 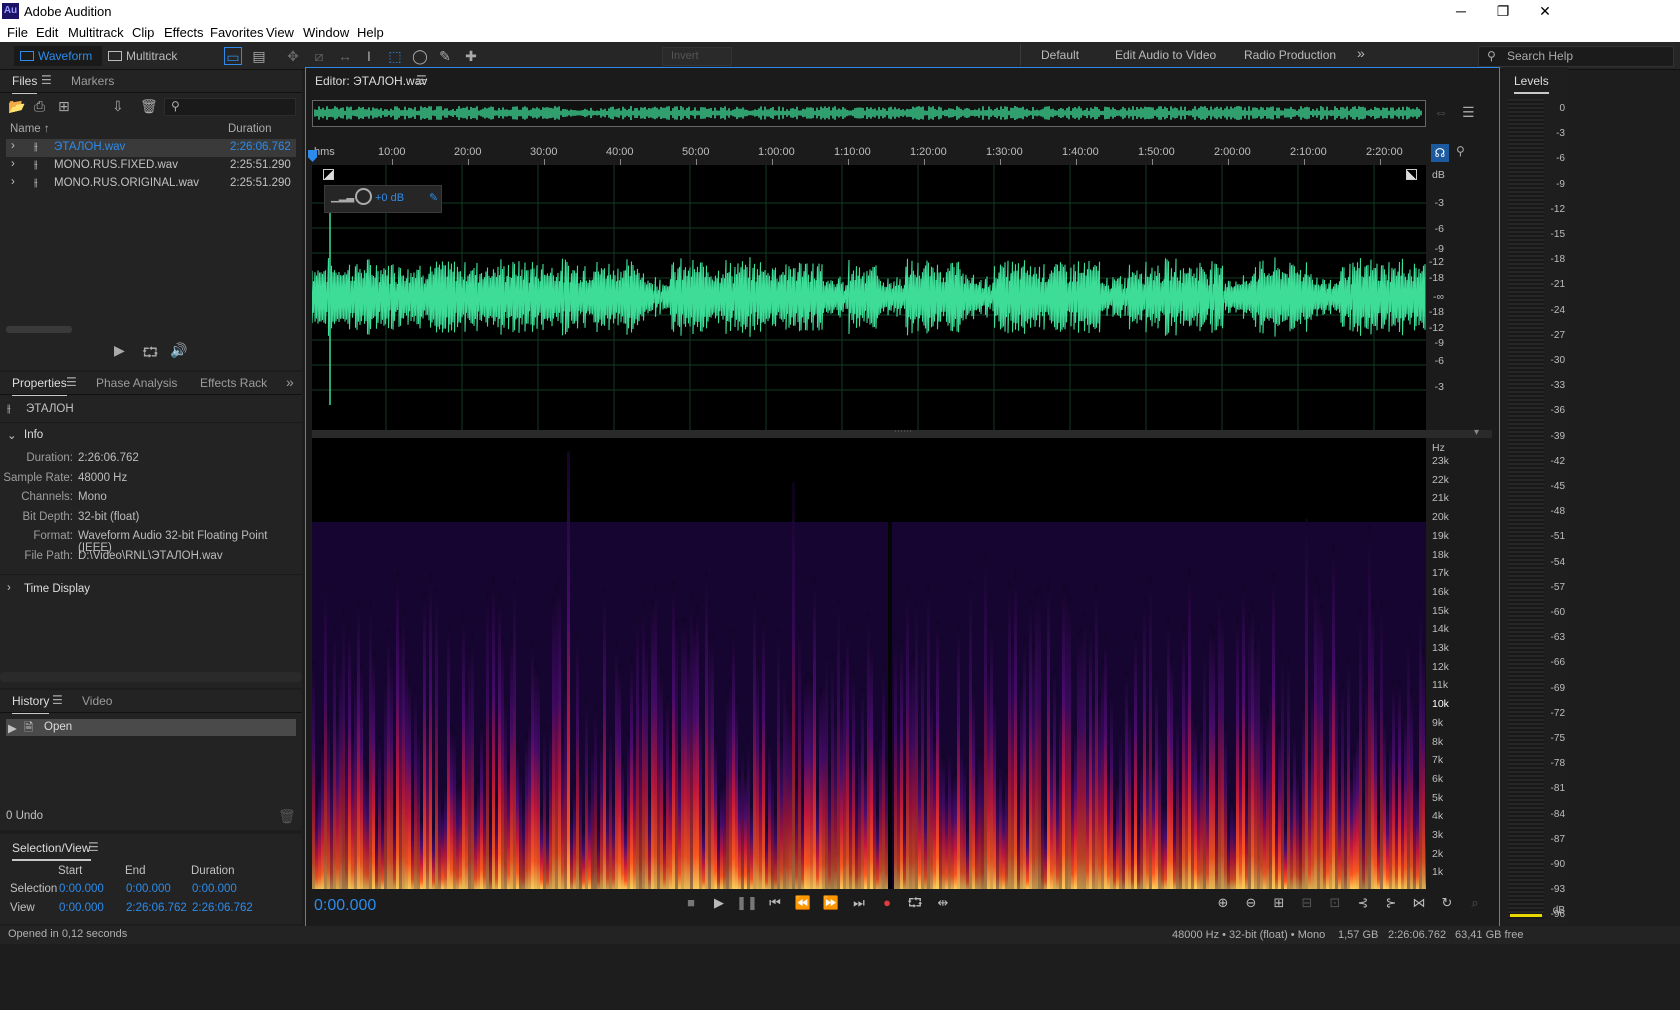 What do you see at coordinates (1447, 903) in the screenshot?
I see `zoom-reset-icon: ↻` at bounding box center [1447, 903].